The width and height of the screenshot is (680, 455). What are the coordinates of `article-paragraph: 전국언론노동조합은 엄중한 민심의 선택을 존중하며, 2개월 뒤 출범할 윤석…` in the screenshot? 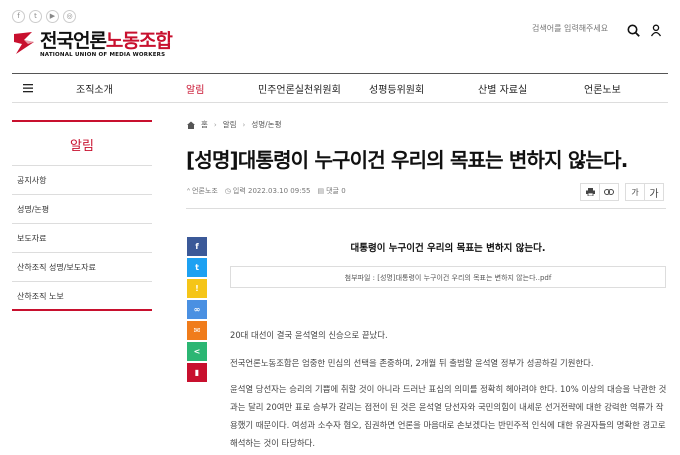 It's located at (412, 363).